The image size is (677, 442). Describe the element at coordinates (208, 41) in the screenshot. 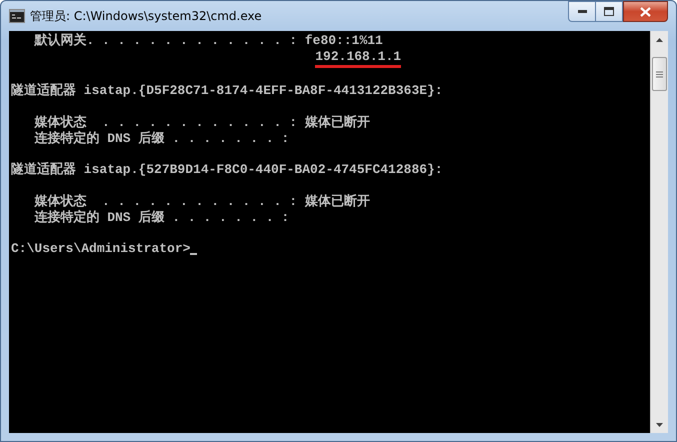

I see `console-line: 默认网关. . . . . . . . . . . . . : fe80::1%11` at that location.